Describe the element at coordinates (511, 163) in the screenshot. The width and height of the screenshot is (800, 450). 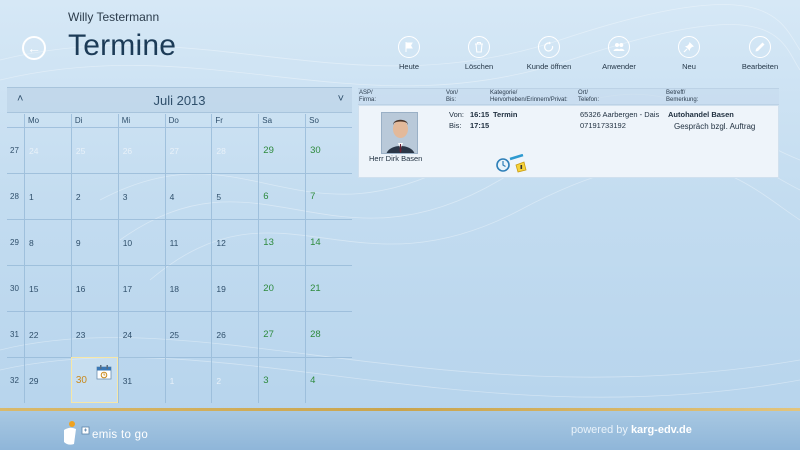
I see `reminder-alarm-icon` at that location.